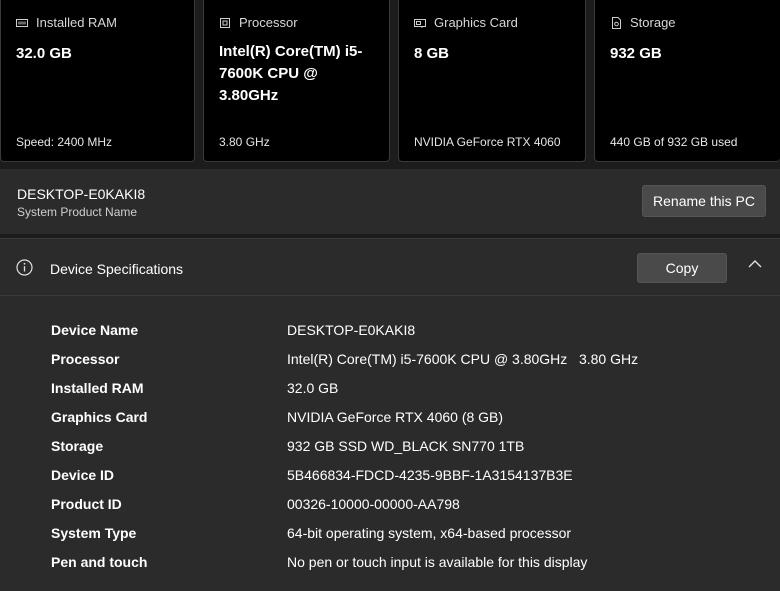 The width and height of the screenshot is (780, 591). I want to click on spec-row-device-name: Device Name DESKTOP-E0KAKI8, so click(390, 334).